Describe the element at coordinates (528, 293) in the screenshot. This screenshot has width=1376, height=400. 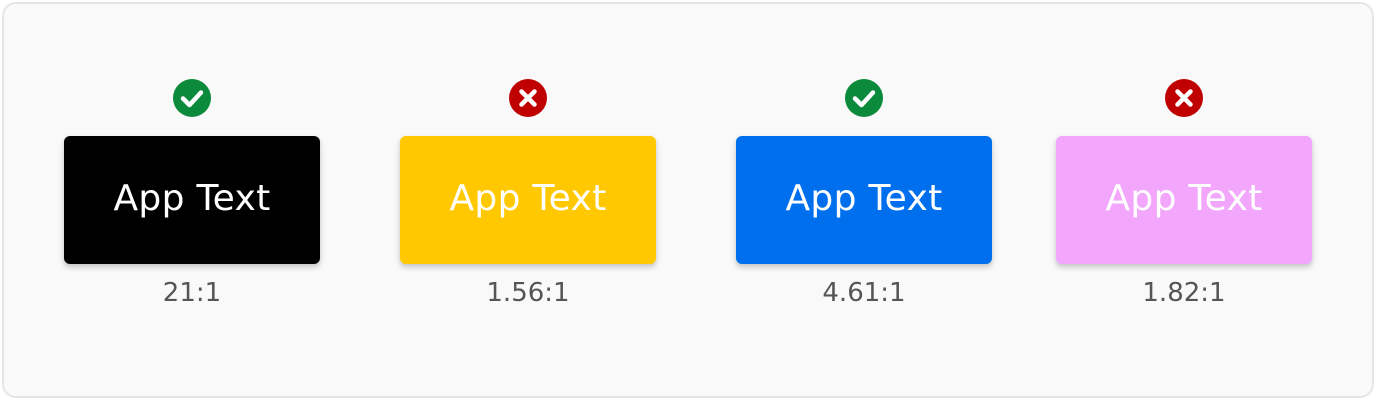
I see `contrast-ratio: 1.56:1` at that location.